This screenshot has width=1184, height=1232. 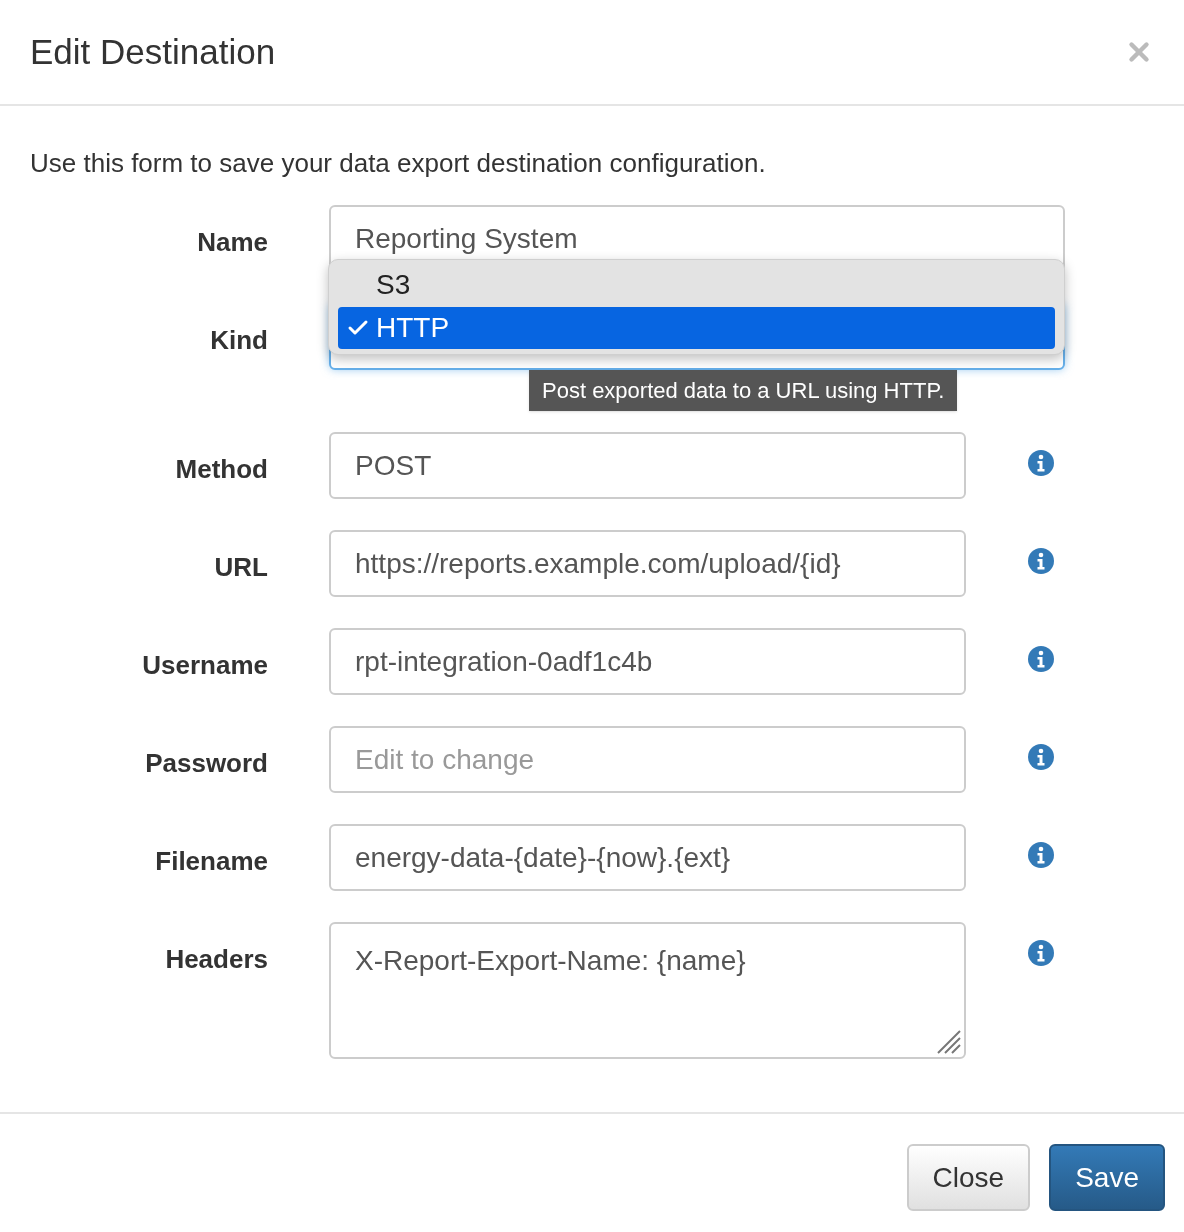 What do you see at coordinates (743, 390) in the screenshot?
I see `tooltip: Post exported data to a URL using HTTP.` at bounding box center [743, 390].